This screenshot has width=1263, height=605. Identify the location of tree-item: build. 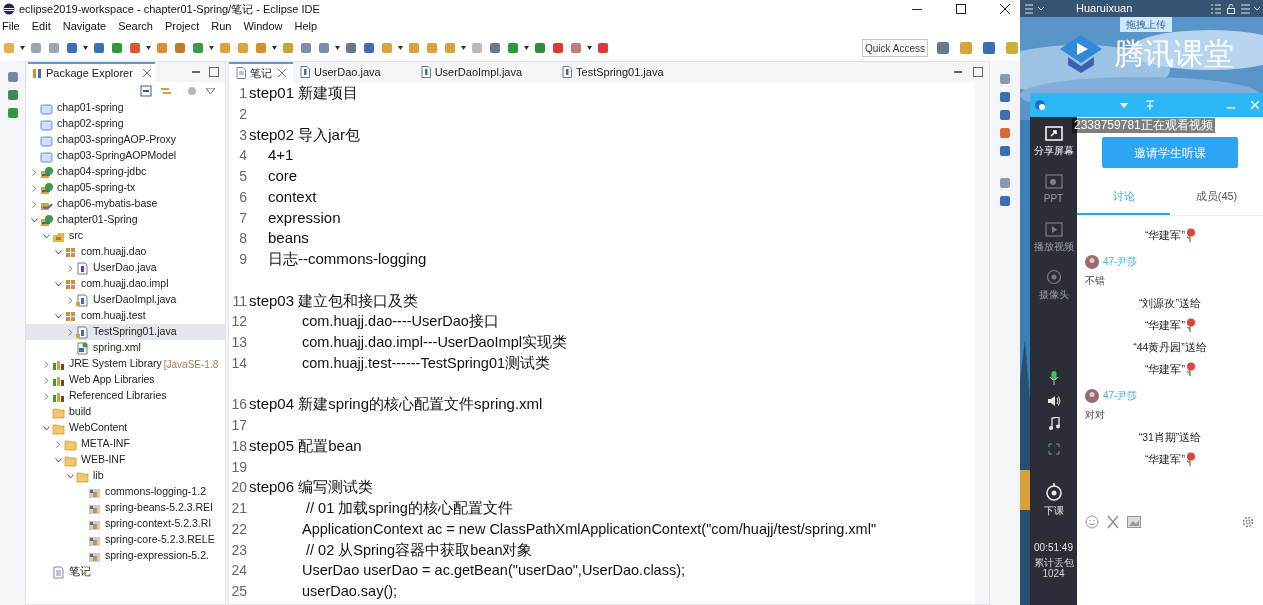
(125, 412).